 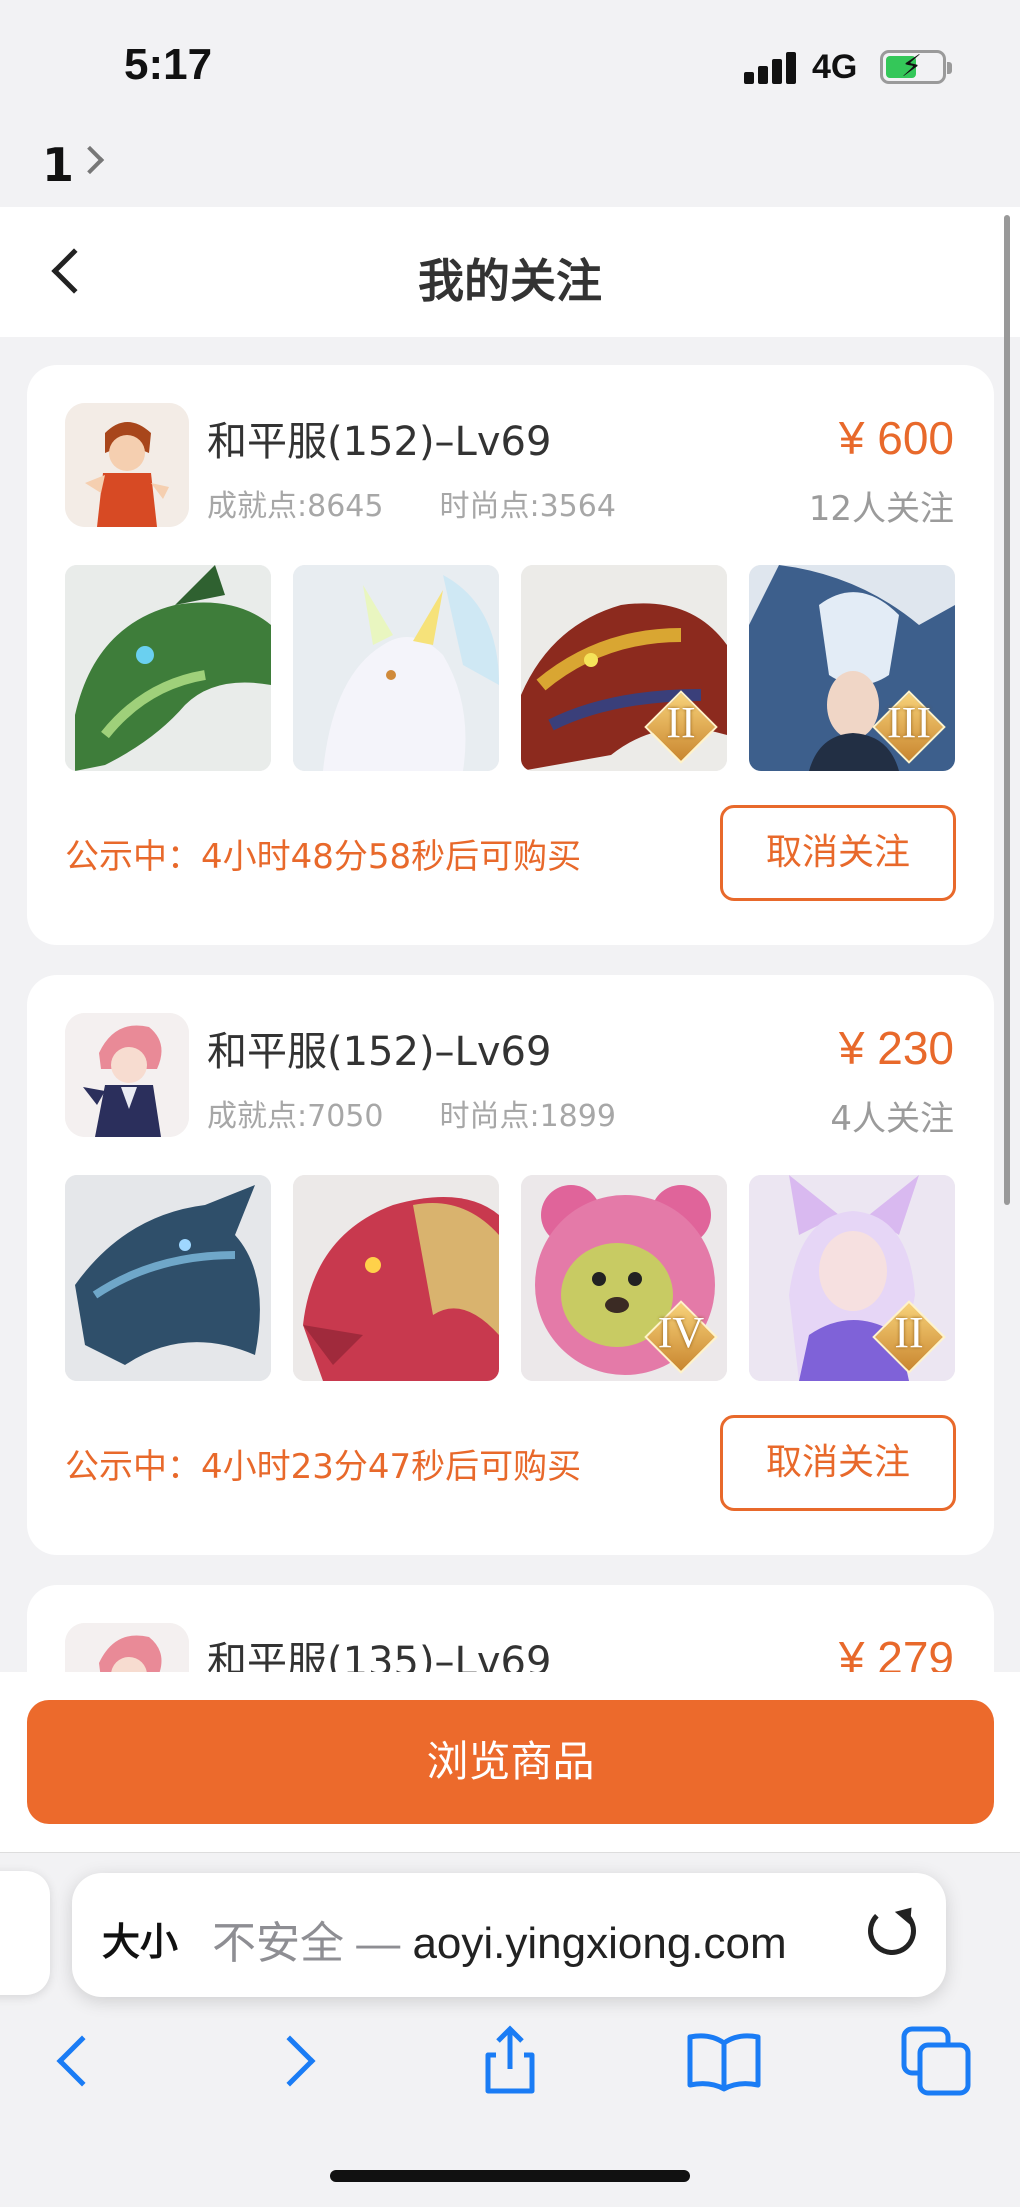 I want to click on tabs-icon, so click(x=936, y=2061).